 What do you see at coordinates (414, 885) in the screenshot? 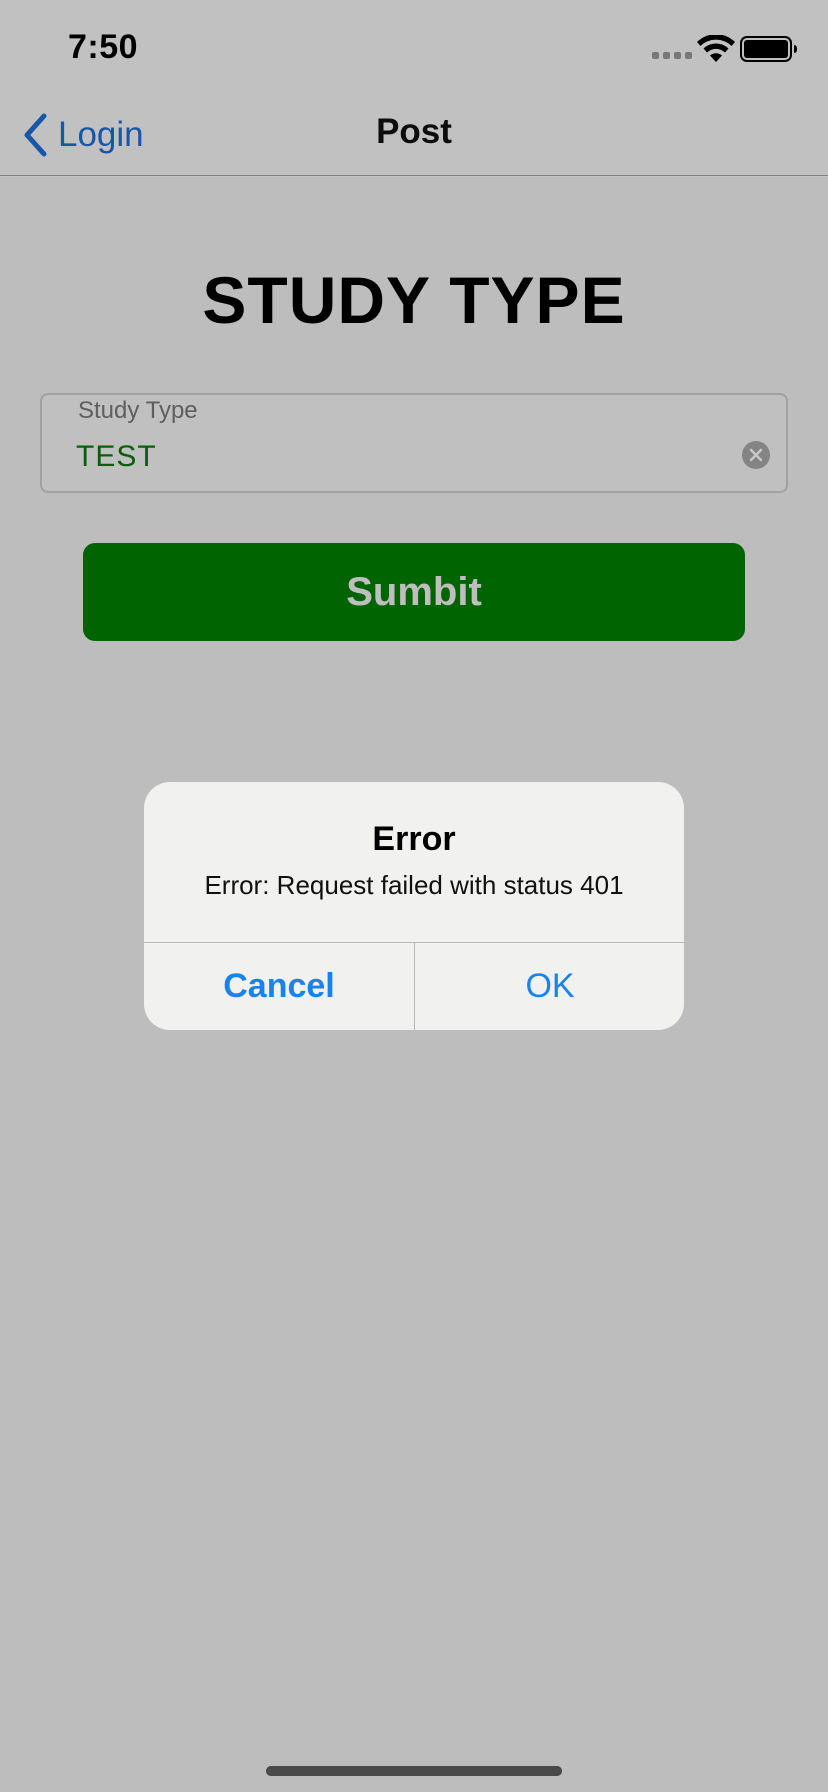
I see `alert-message: Error: Request failed with status 401` at bounding box center [414, 885].